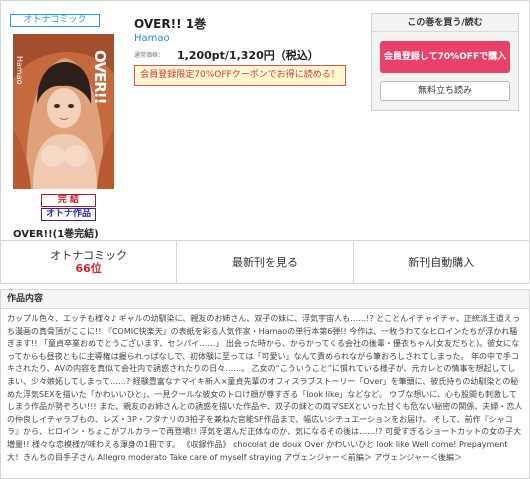 The width and height of the screenshot is (530, 479). What do you see at coordinates (240, 75) in the screenshot?
I see `coupon-banner: 会員登録限定70%OFFクーポンでお得に読める！` at bounding box center [240, 75].